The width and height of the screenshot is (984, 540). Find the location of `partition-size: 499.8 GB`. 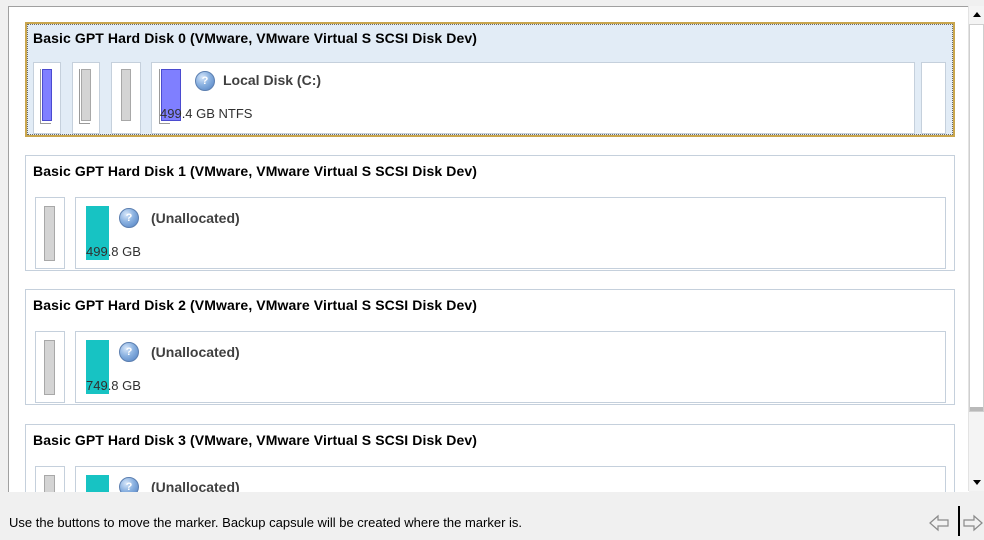

partition-size: 499.8 GB is located at coordinates (113, 251).